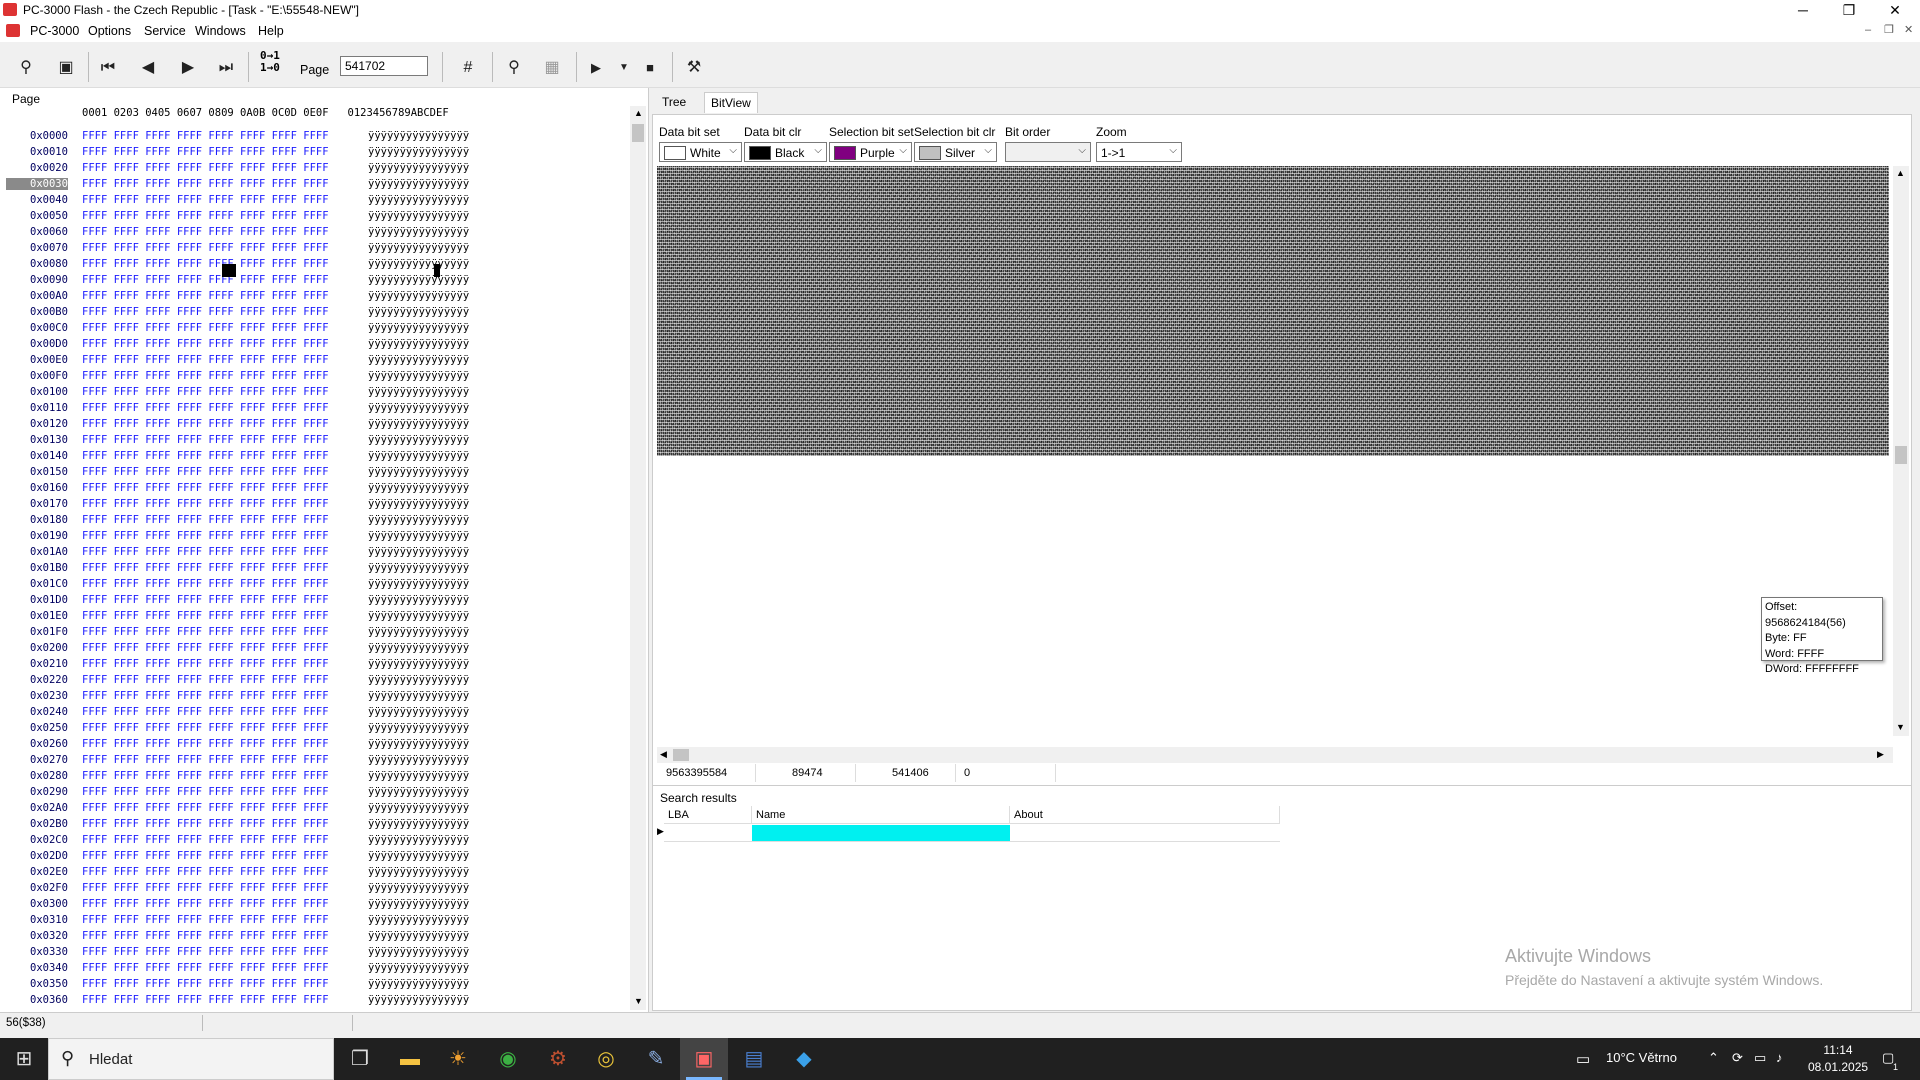  Describe the element at coordinates (508, 1059) in the screenshot. I see `app-green-icon: ◉` at that location.